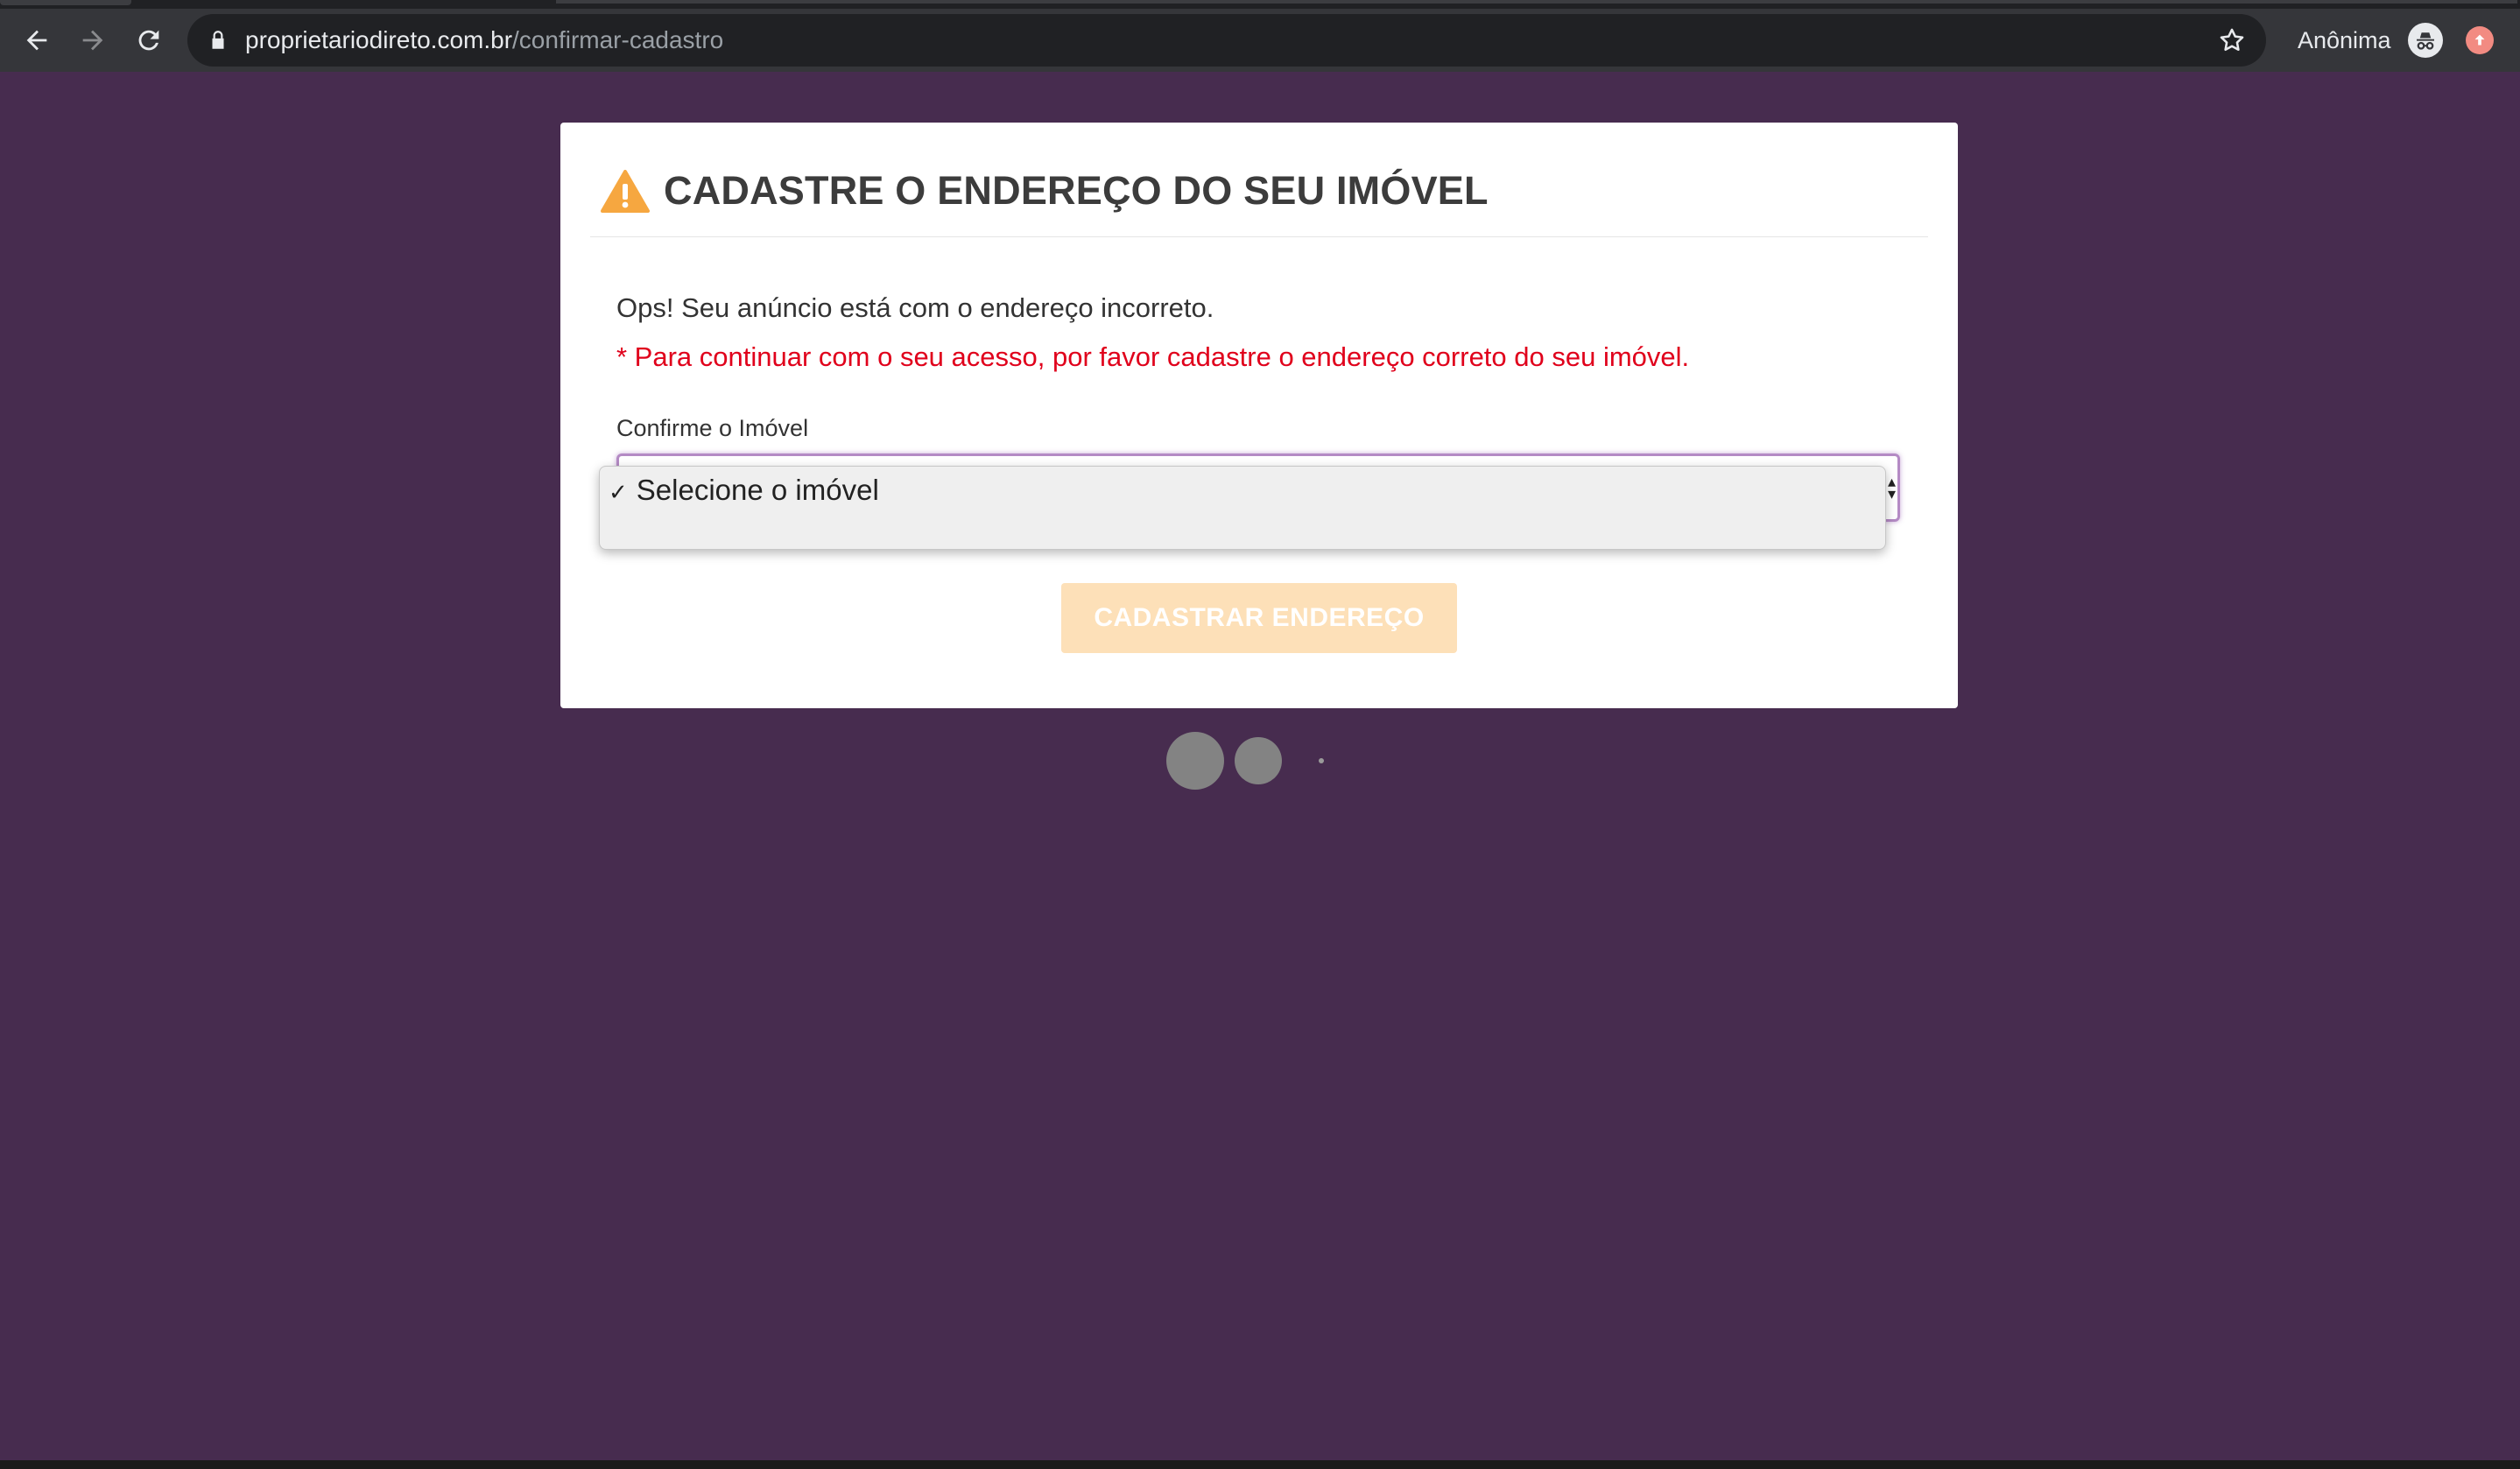 The image size is (2520, 1469). What do you see at coordinates (1892, 488) in the screenshot?
I see `select-arrows-icon: ▴ ▾` at bounding box center [1892, 488].